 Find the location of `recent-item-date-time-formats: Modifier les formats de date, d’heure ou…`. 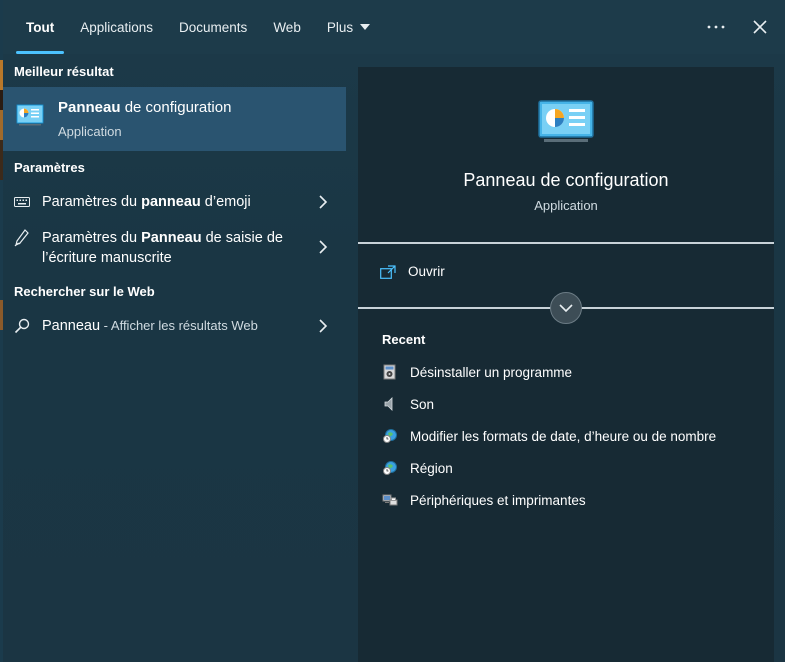

recent-item-date-time-formats: Modifier les formats de date, d’heure ou… is located at coordinates (549, 436).